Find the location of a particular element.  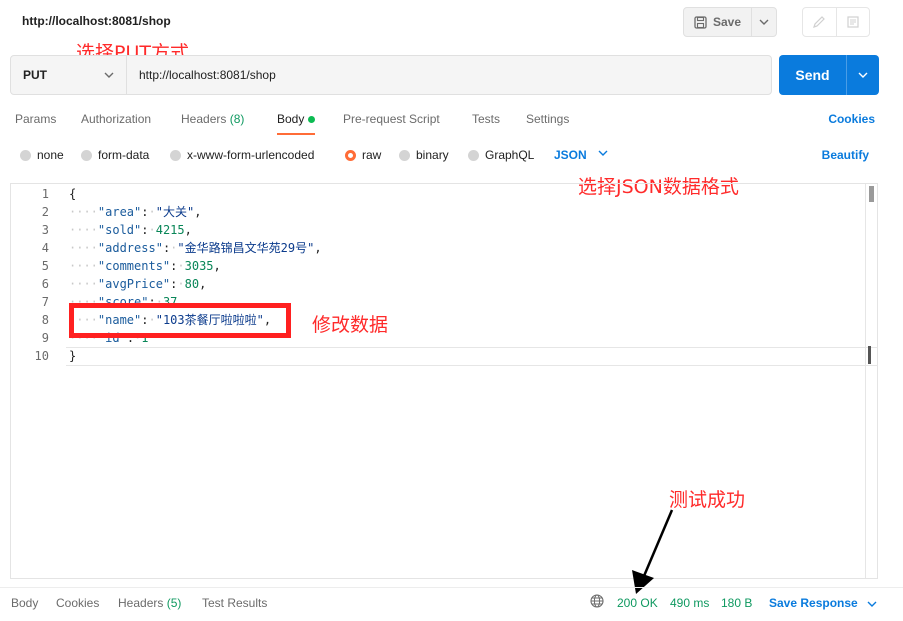

editor-line: 6 ····"avgPrice":·80, is located at coordinates (124, 284).